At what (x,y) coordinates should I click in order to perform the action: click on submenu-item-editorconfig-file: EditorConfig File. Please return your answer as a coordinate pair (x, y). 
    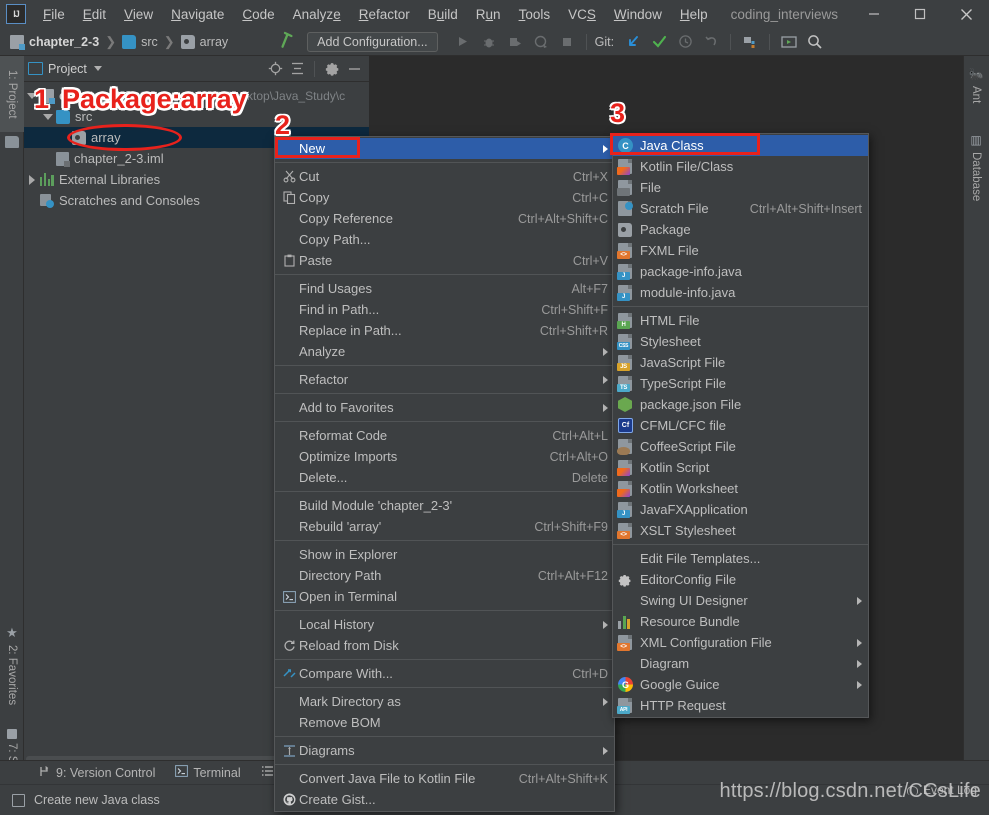
    Looking at the image, I should click on (740, 579).